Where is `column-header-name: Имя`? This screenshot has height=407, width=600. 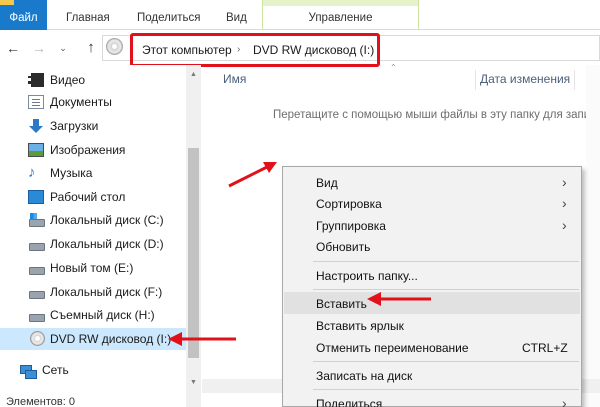
column-header-name: Имя is located at coordinates (234, 79).